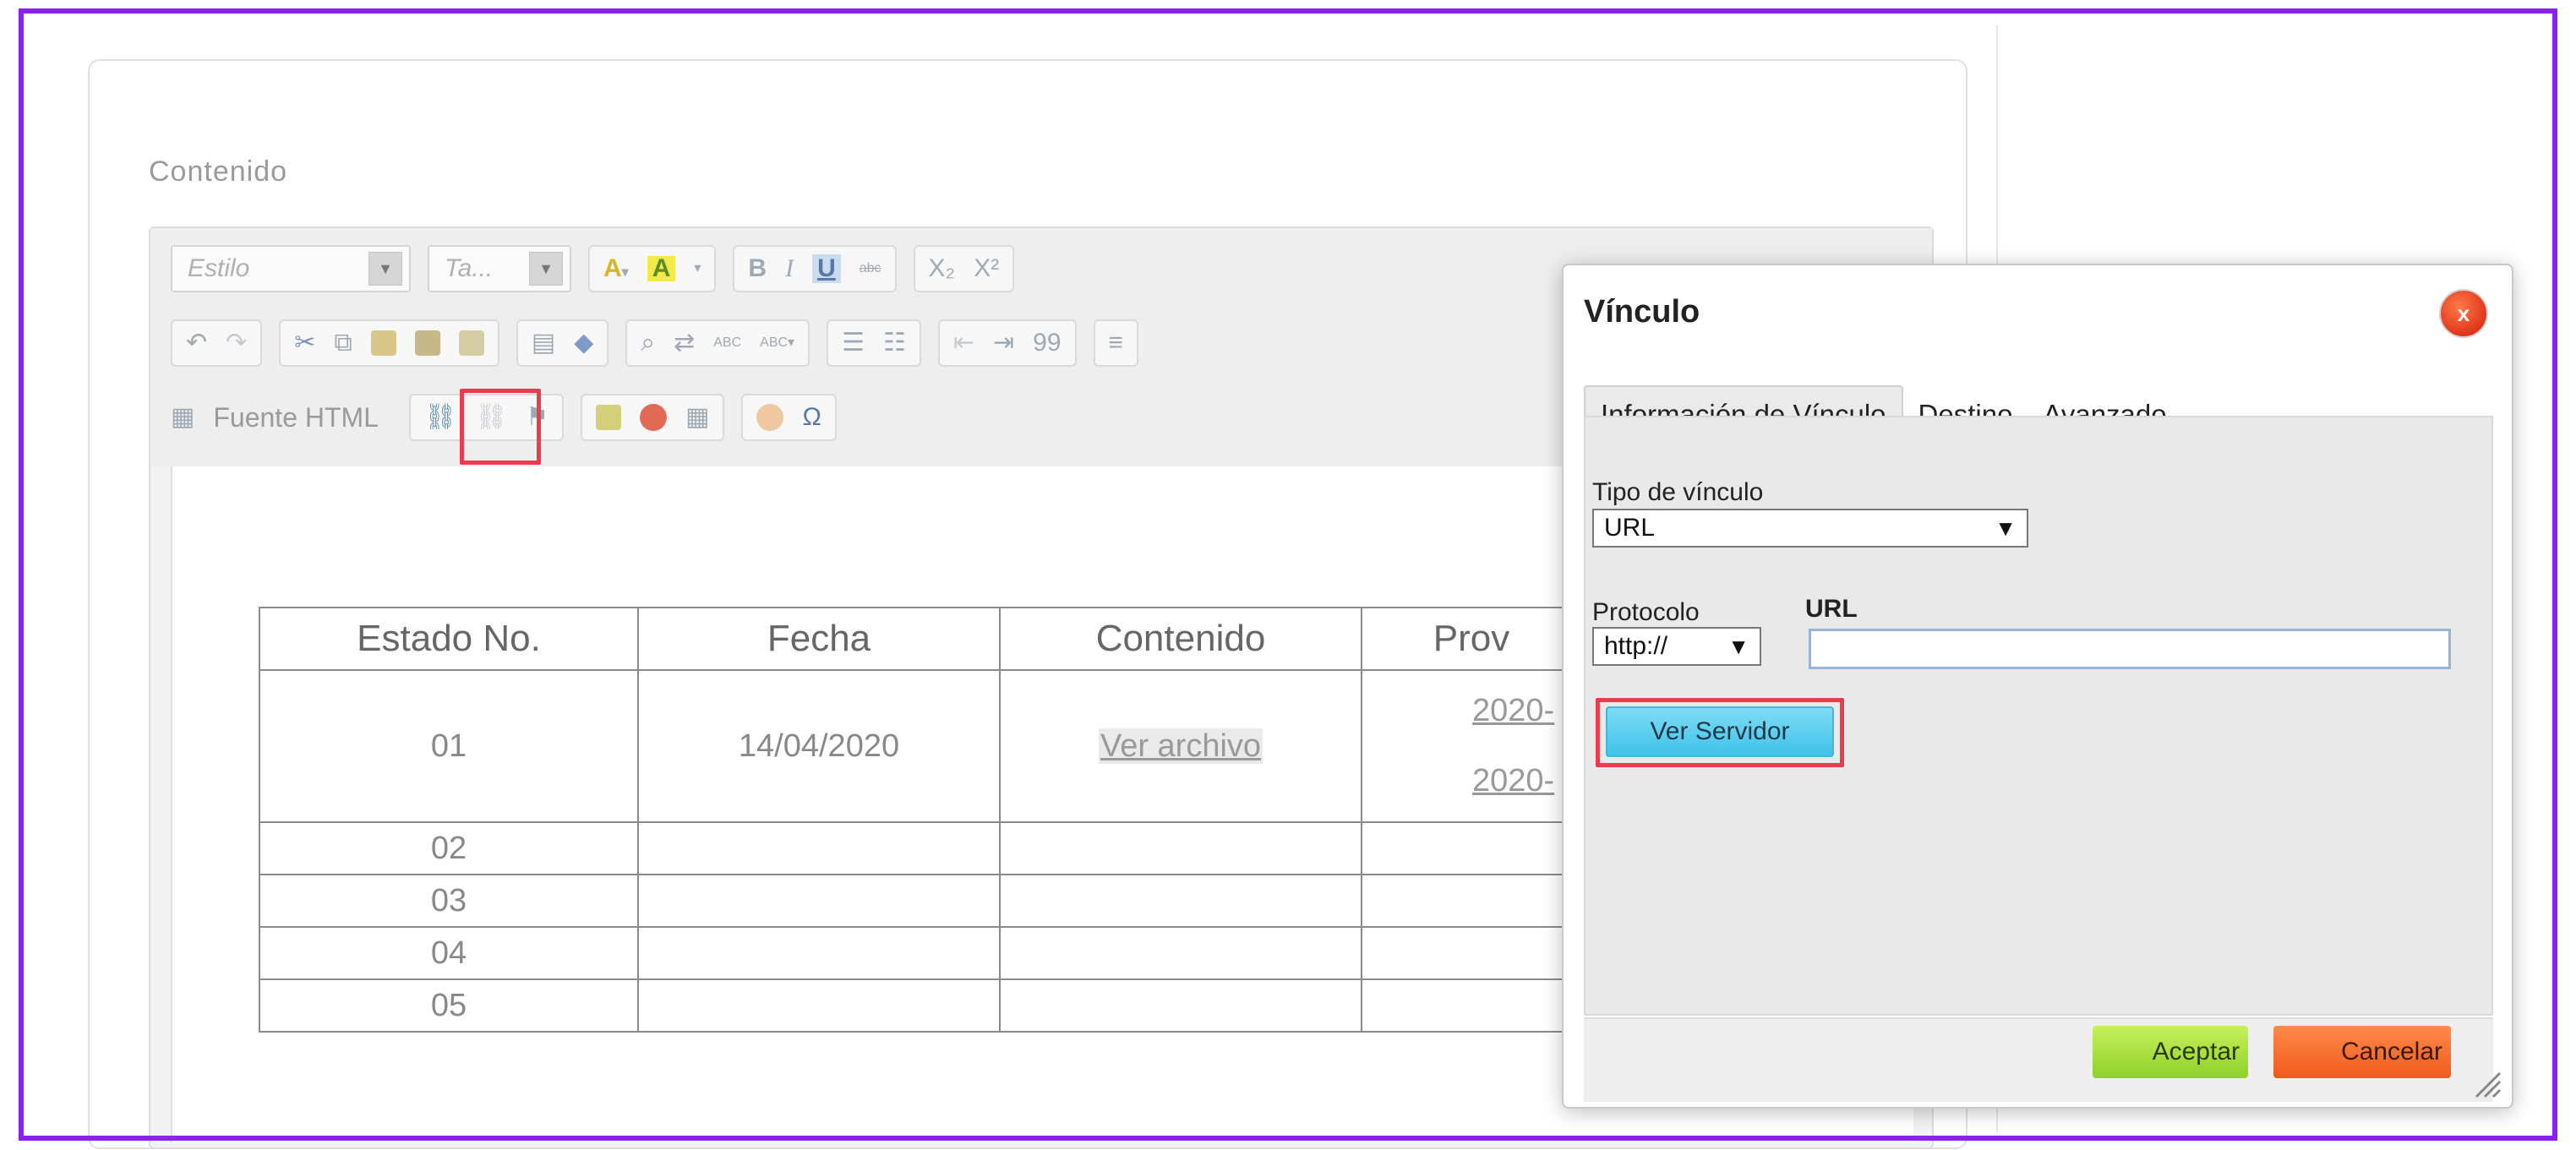 Image resolution: width=2576 pixels, height=1150 pixels. Describe the element at coordinates (963, 343) in the screenshot. I see `outdent-icon: ⇤` at that location.